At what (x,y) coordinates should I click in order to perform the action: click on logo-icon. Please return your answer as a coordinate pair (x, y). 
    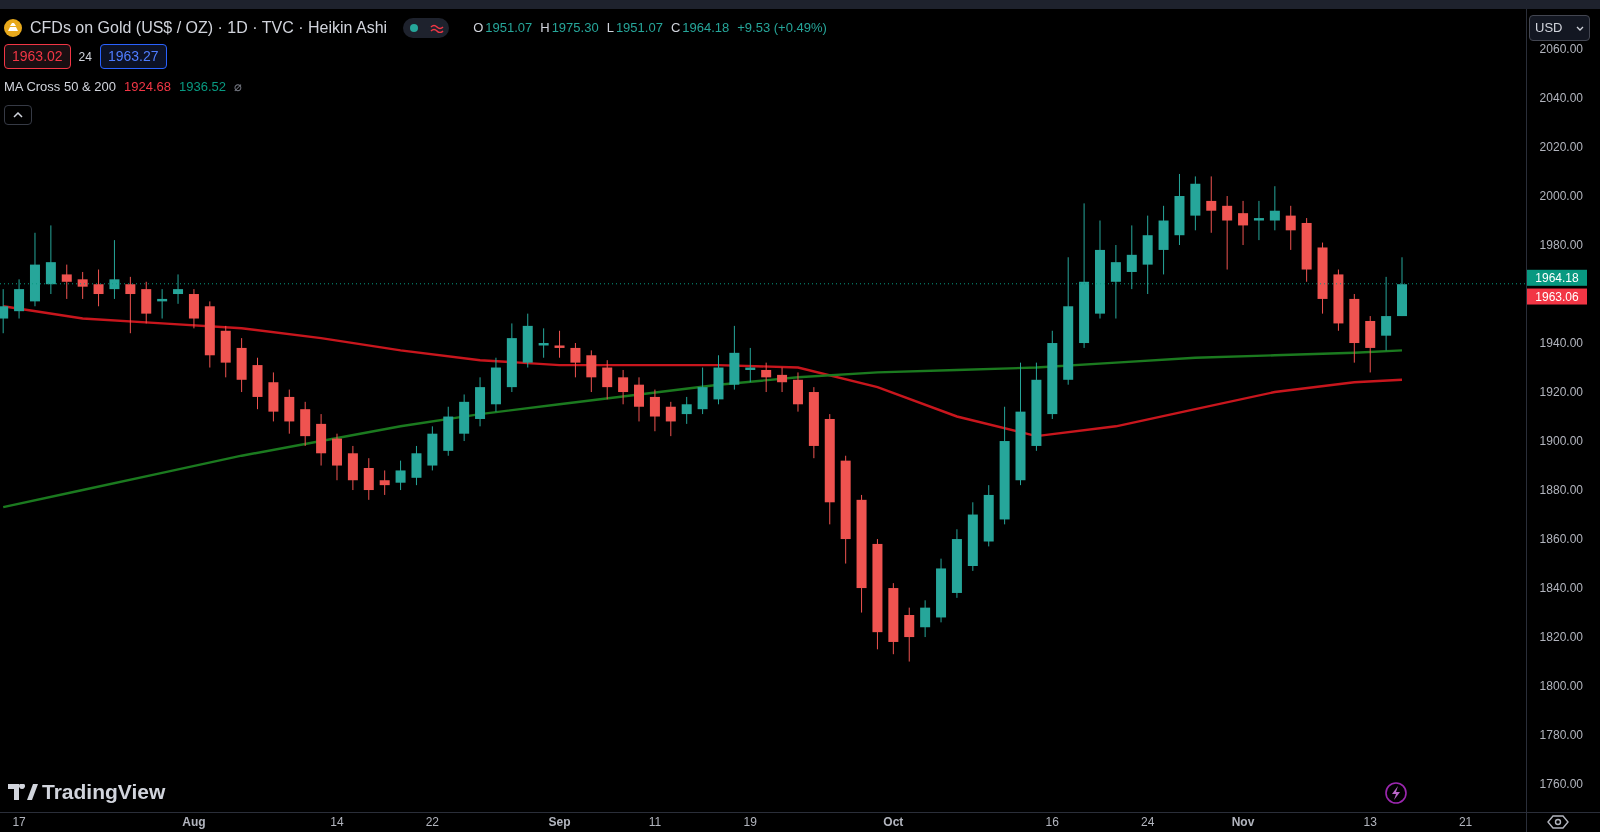
    Looking at the image, I should click on (23, 791).